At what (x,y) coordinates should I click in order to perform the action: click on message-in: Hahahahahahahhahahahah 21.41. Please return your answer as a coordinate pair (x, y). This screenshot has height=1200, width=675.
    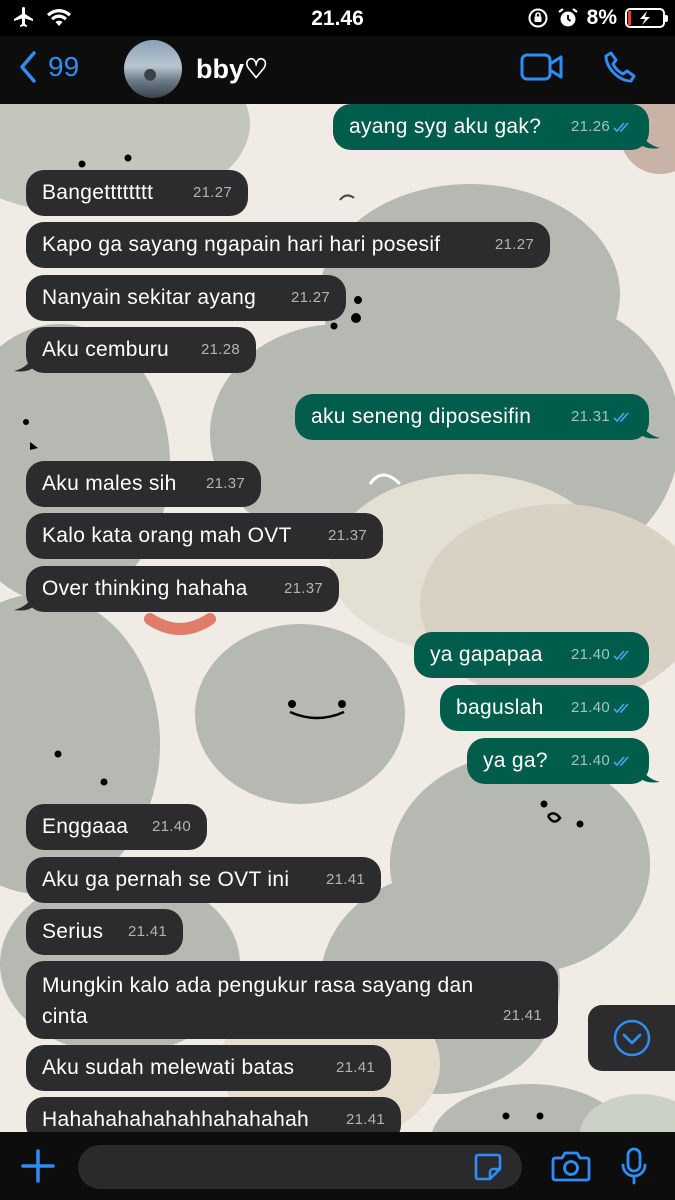
    Looking at the image, I should click on (213, 1114).